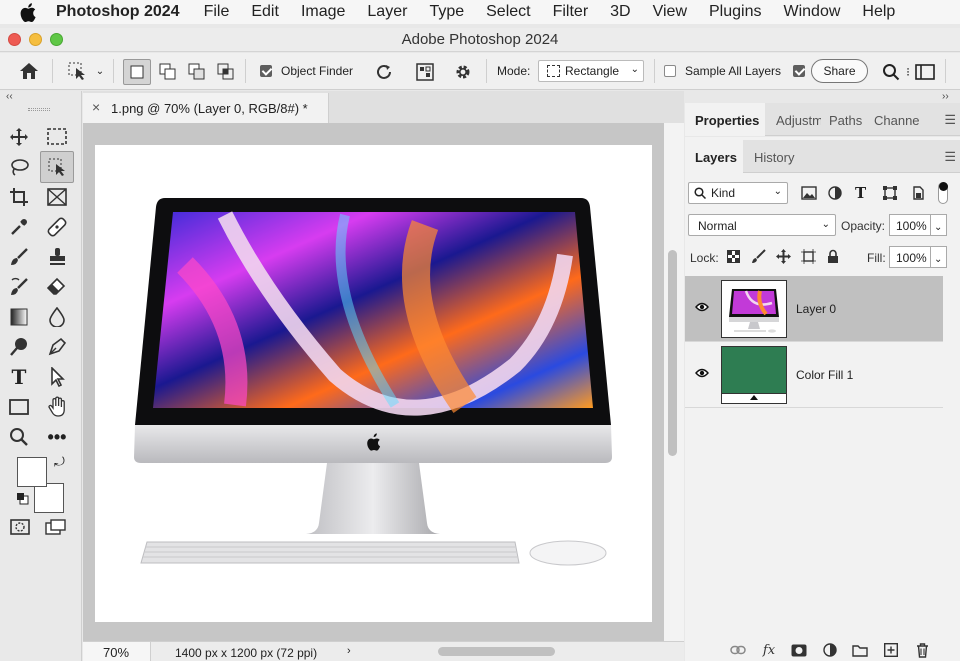  Describe the element at coordinates (738, 193) in the screenshot. I see `layer-filter-kind-select: Kind ⌄` at that location.